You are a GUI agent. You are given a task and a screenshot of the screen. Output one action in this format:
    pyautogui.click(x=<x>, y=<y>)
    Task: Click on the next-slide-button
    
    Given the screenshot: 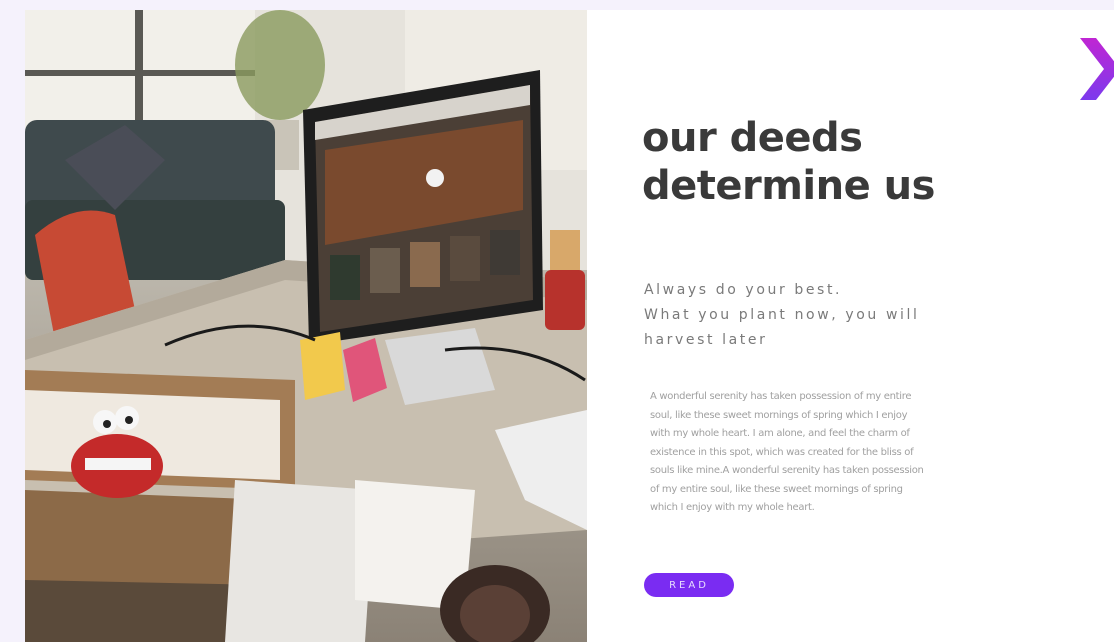 What is the action you would take?
    pyautogui.click(x=1097, y=69)
    